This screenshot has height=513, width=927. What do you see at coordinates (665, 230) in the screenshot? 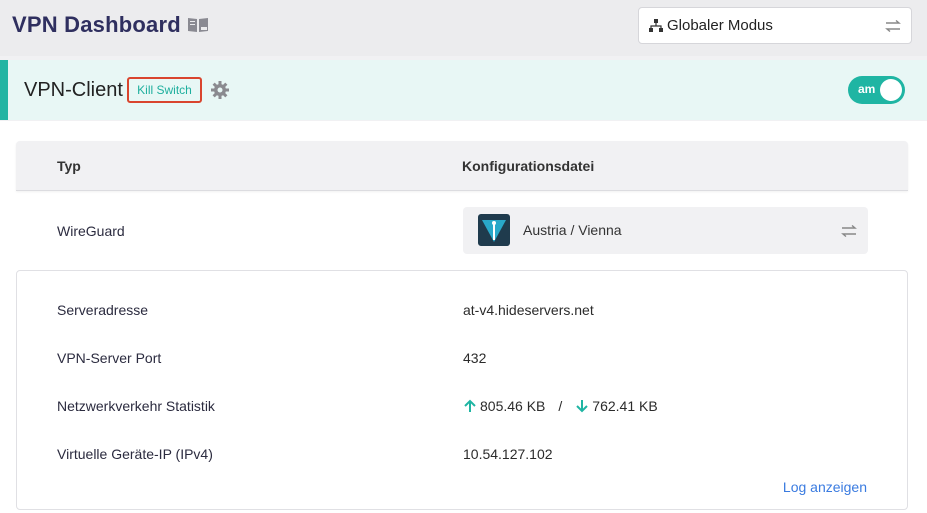
I see `config-select: Austria / Vienna` at bounding box center [665, 230].